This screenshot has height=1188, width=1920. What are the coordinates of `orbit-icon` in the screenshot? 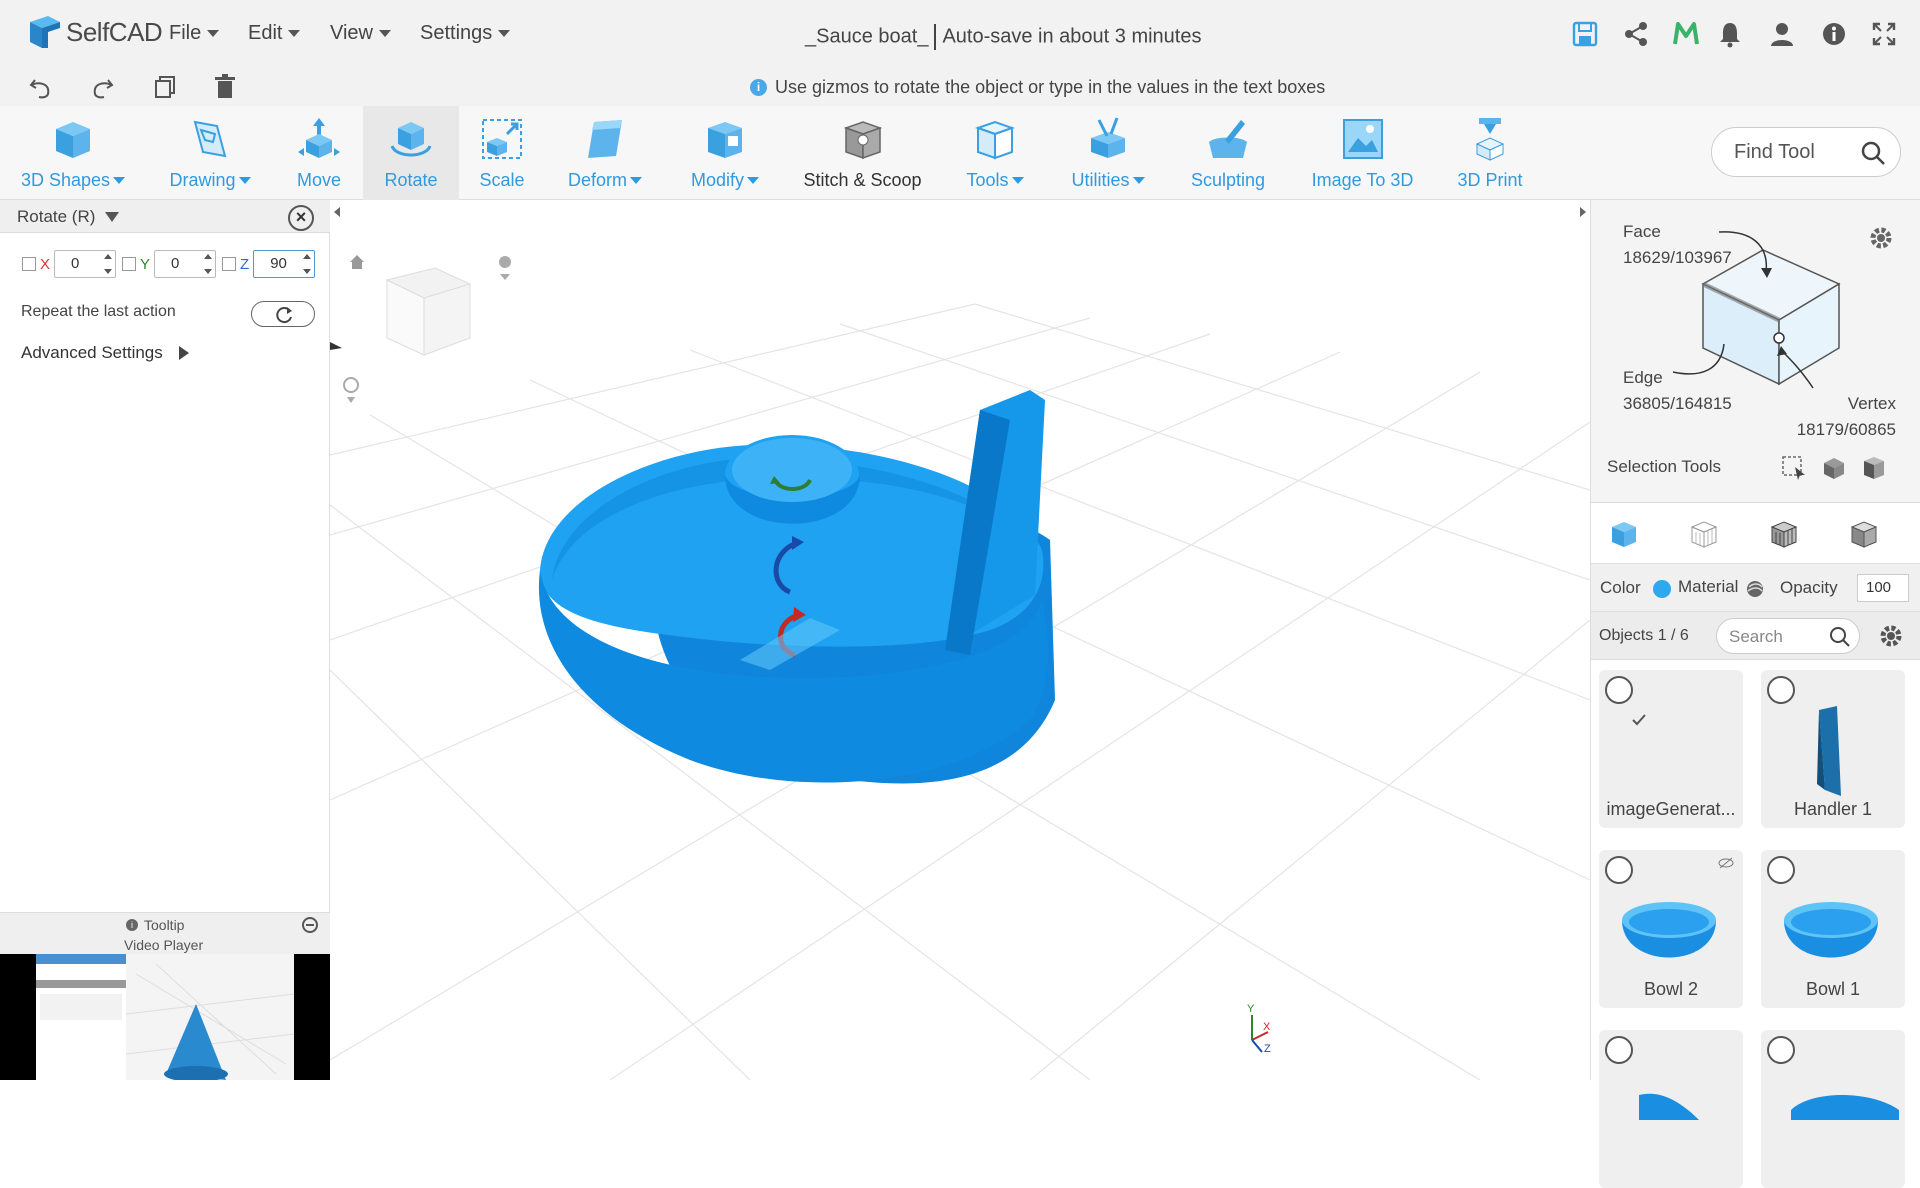 It's located at (351, 390).